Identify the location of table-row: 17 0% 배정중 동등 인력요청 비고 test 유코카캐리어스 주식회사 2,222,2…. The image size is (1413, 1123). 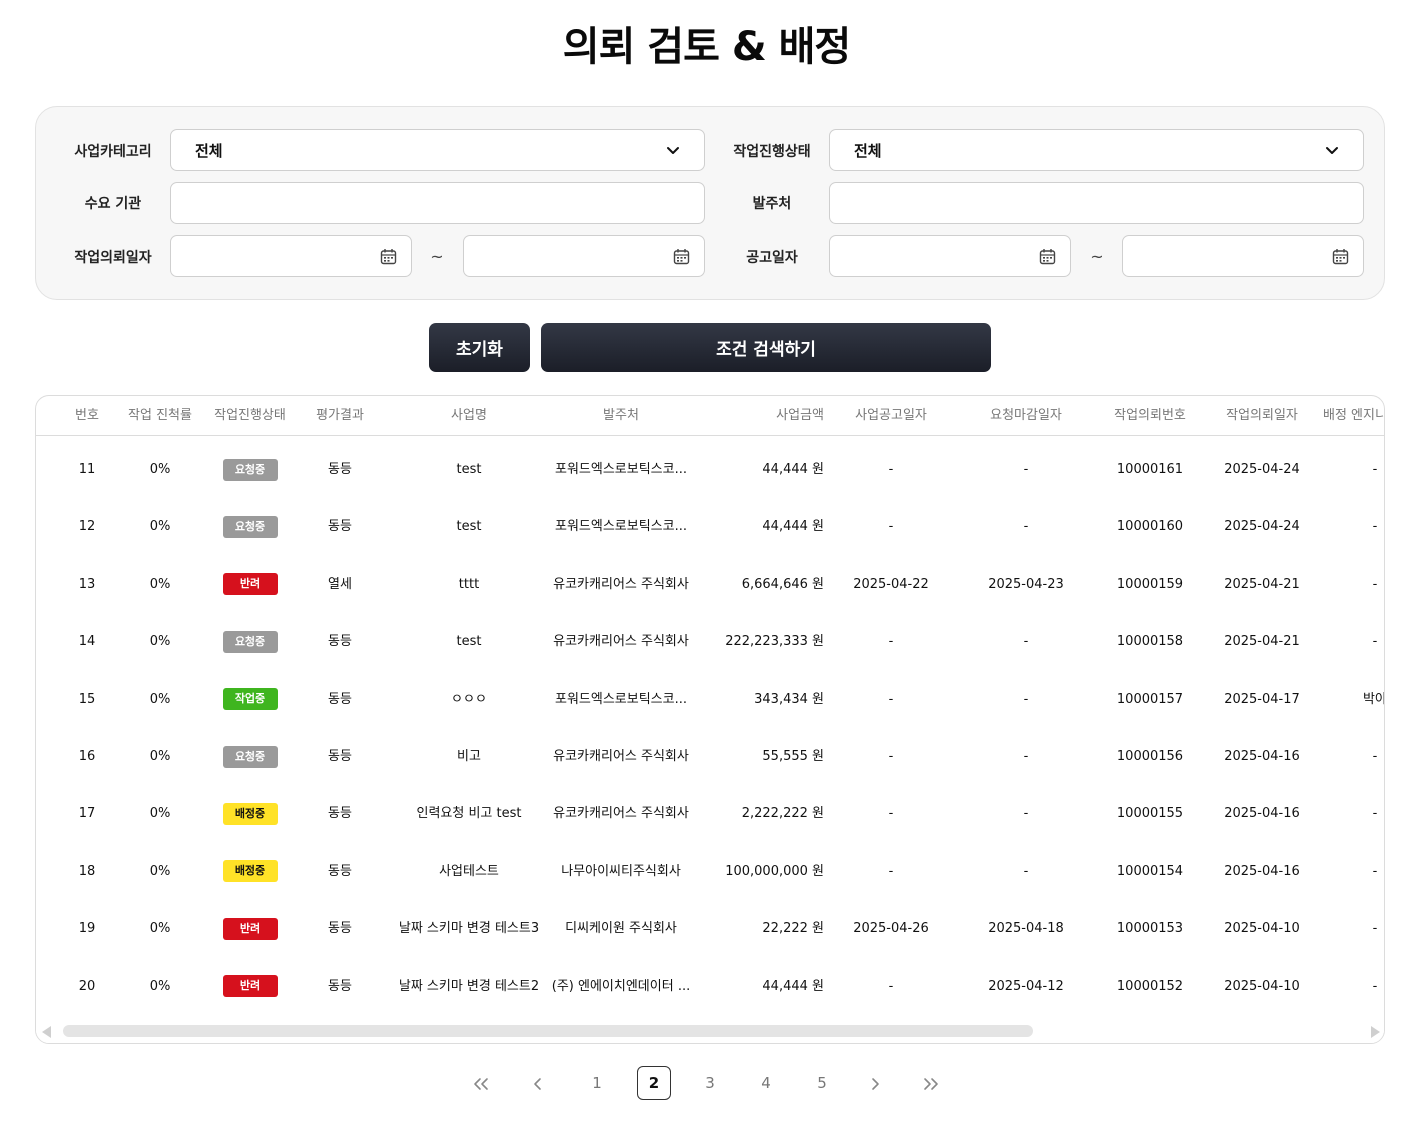
(710, 813).